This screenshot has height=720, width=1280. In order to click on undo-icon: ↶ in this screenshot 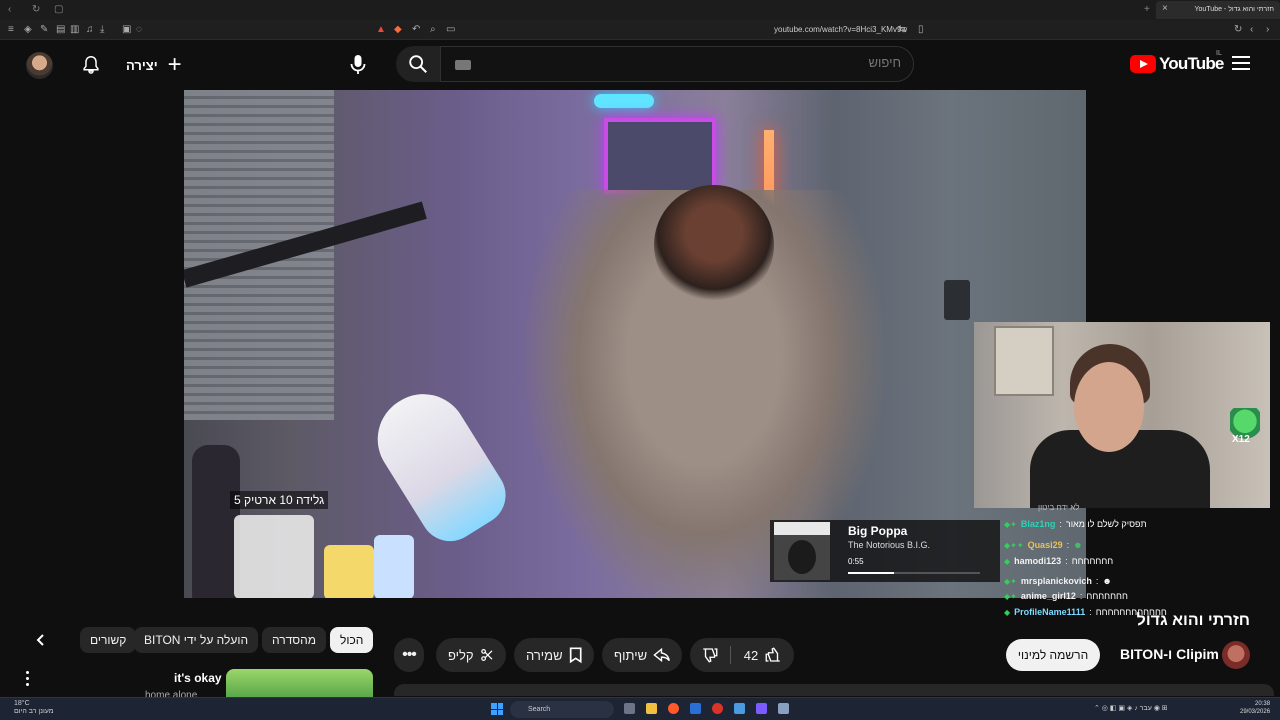, I will do `click(416, 29)`.